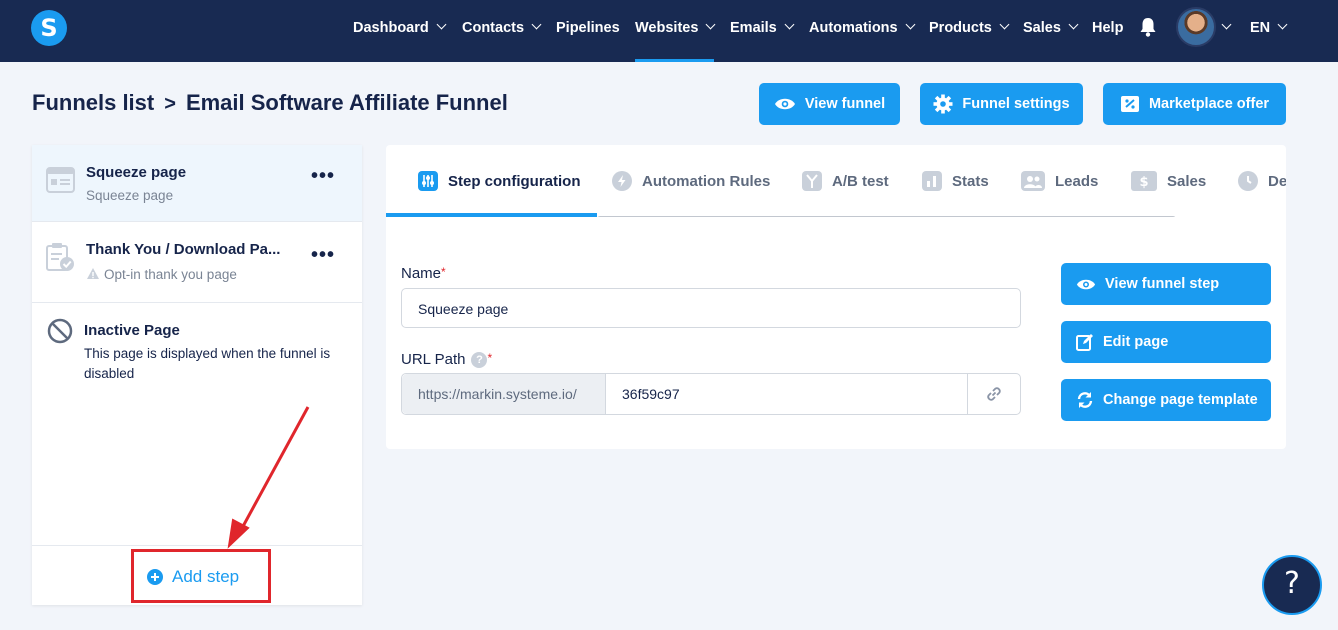 The image size is (1338, 630). I want to click on nav-label: Products, so click(960, 28).